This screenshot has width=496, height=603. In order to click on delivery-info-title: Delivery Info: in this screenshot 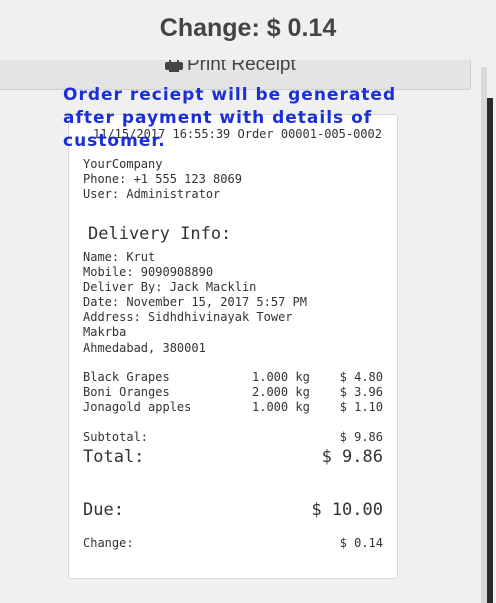, I will do `click(160, 234)`.